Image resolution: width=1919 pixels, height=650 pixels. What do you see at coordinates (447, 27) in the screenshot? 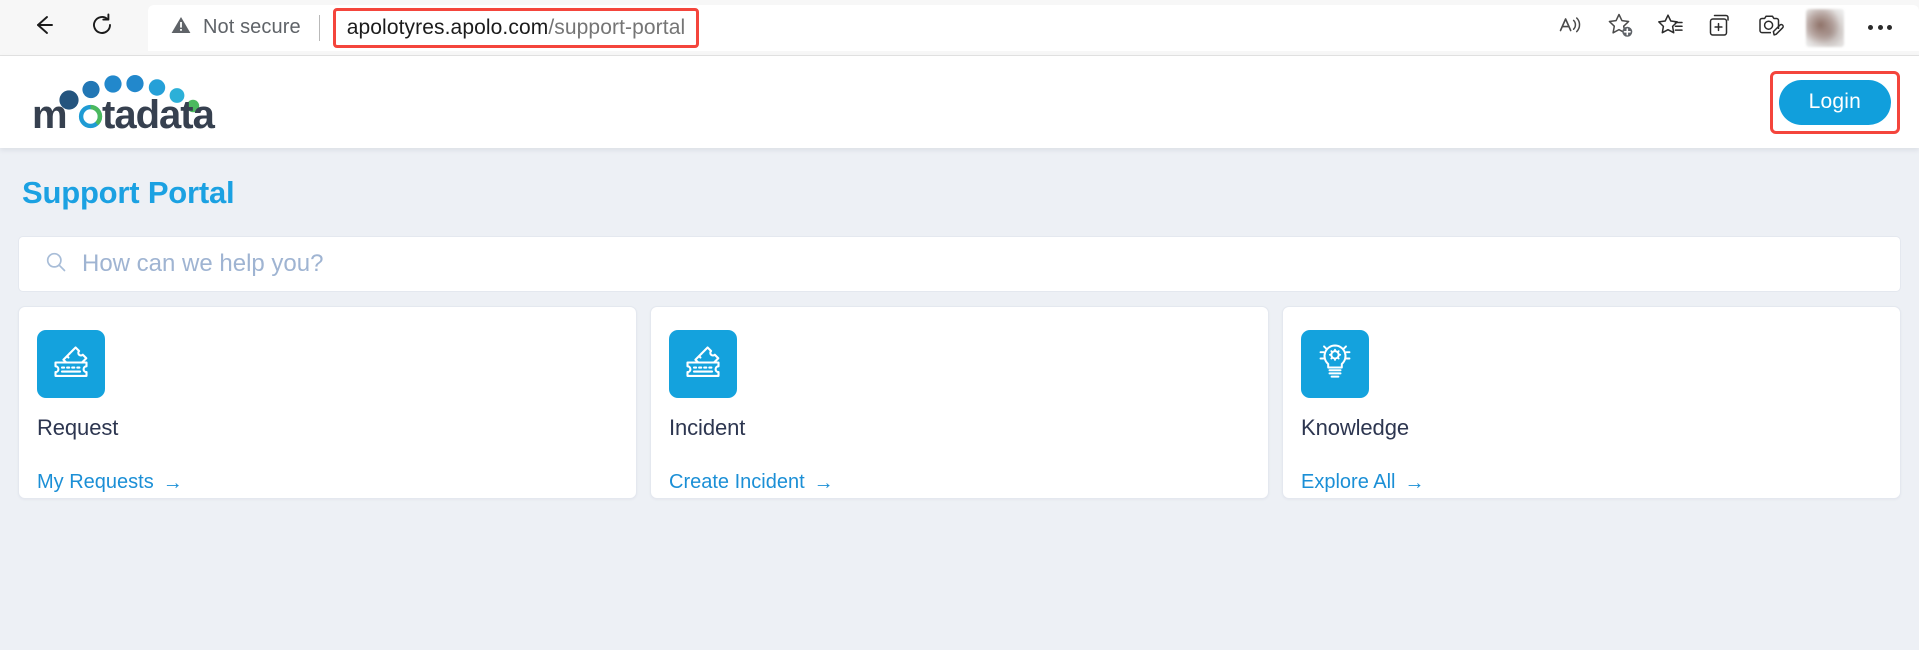
I see `url-domain: apolotyres.apolo.com` at bounding box center [447, 27].